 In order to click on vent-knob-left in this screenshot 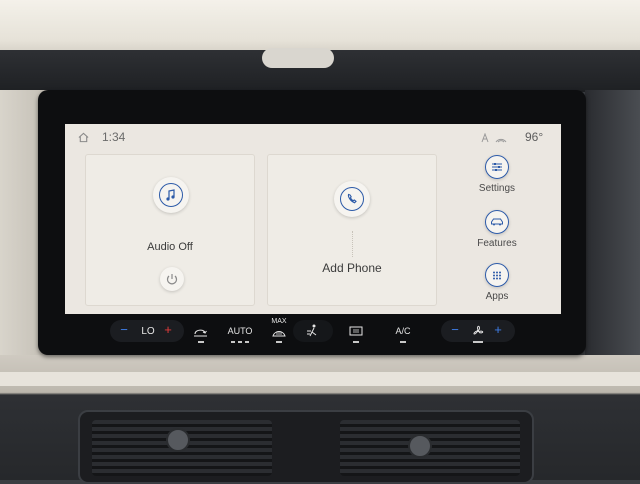, I will do `click(178, 440)`.